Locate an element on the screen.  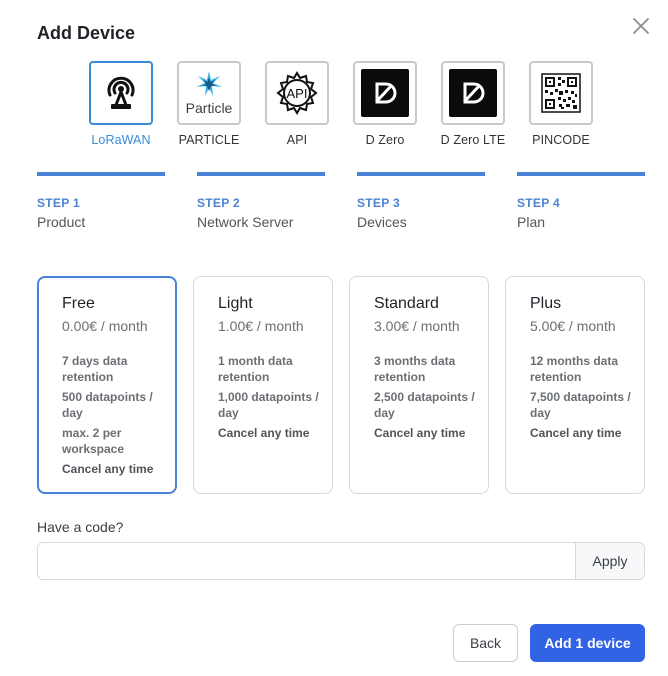
particle-logo-text: Particle is located at coordinates (209, 108).